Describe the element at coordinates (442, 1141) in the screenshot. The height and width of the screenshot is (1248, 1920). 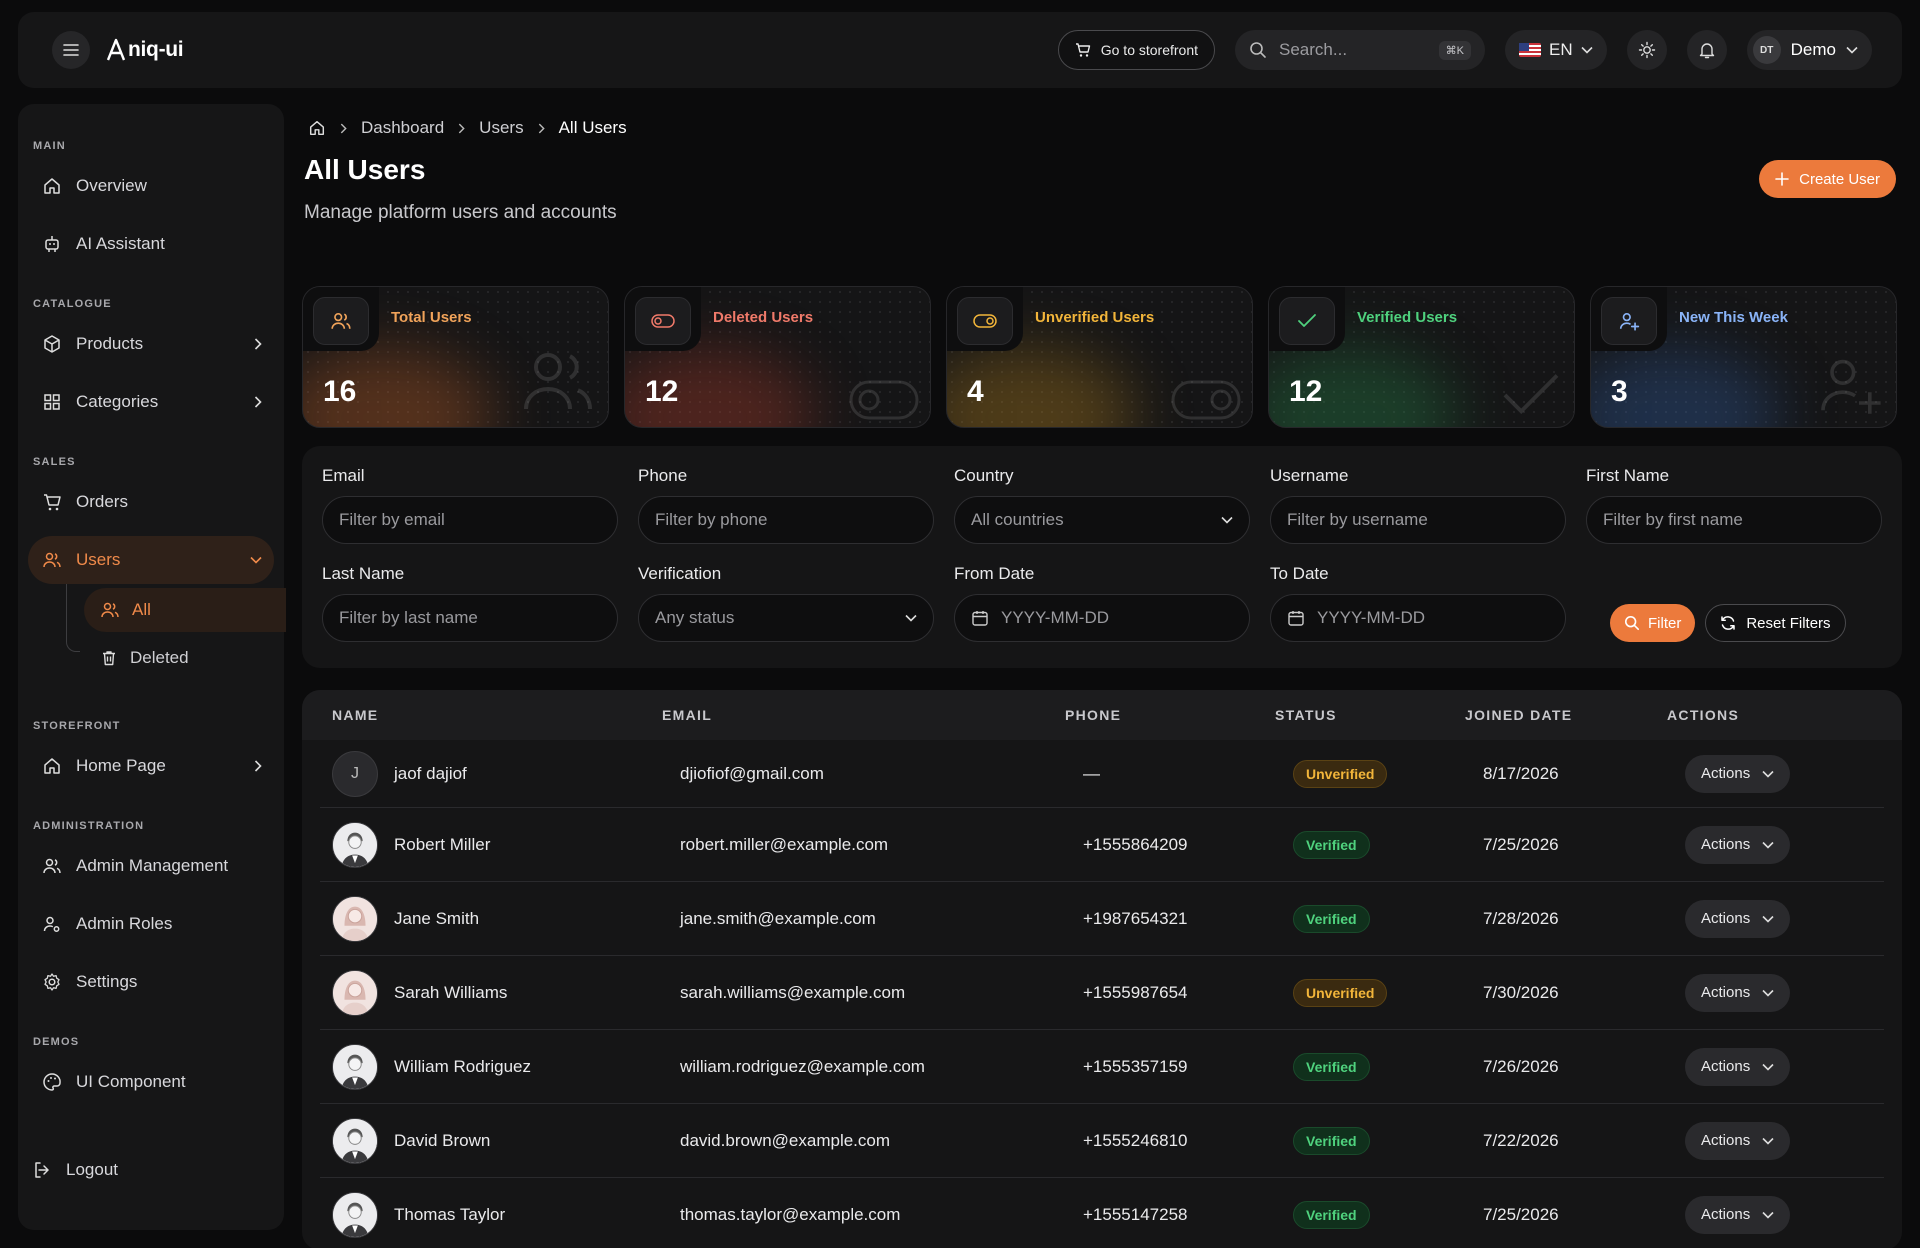
I see `user-name: David Brown` at that location.